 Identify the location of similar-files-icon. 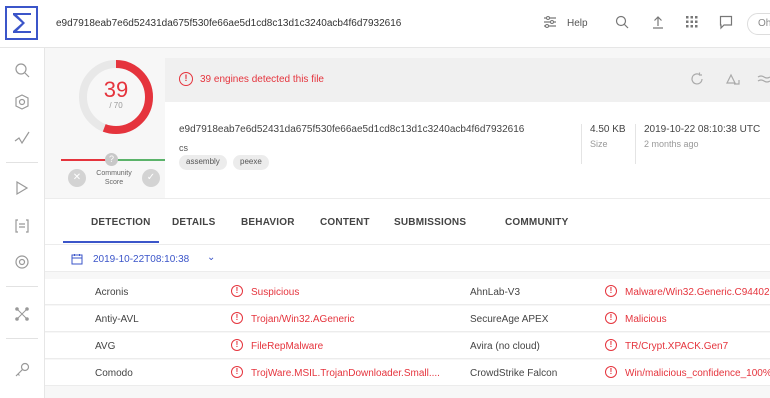
(733, 80).